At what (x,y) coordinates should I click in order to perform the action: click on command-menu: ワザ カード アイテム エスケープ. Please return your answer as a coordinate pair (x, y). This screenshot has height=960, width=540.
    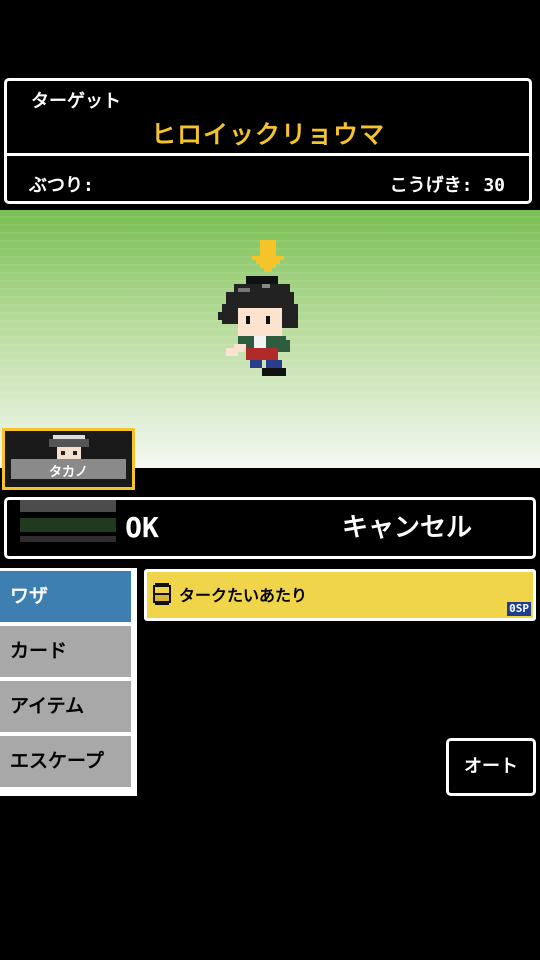
    Looking at the image, I should click on (68, 682).